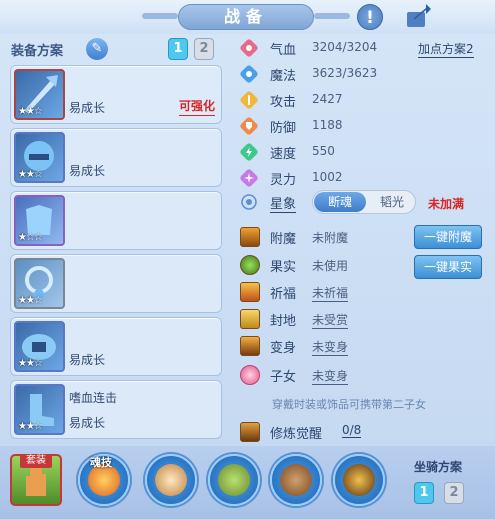 This screenshot has width=495, height=519. What do you see at coordinates (249, 202) in the screenshot?
I see `constellation-icon` at bounding box center [249, 202].